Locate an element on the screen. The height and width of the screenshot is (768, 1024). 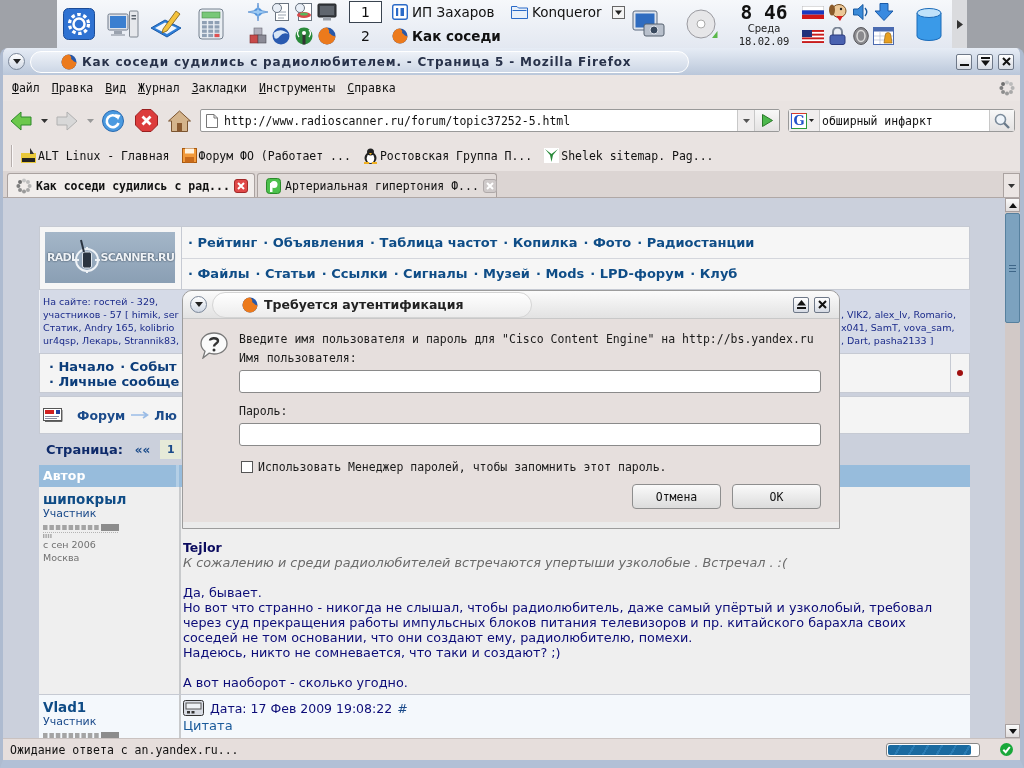
reload-icon is located at coordinates (113, 120).